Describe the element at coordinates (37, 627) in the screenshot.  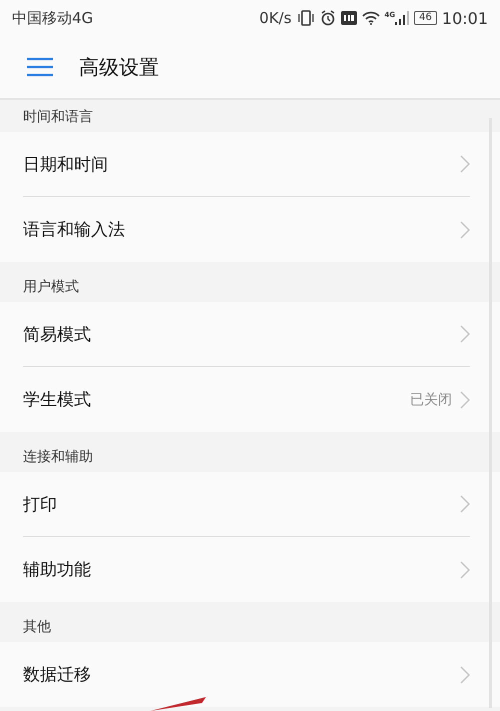
I see `section-header: 其他` at that location.